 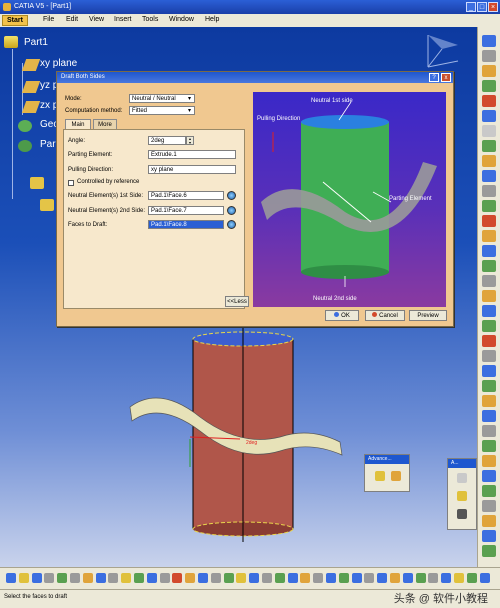 What do you see at coordinates (428, 315) in the screenshot?
I see `preview-button: Preview` at bounding box center [428, 315].